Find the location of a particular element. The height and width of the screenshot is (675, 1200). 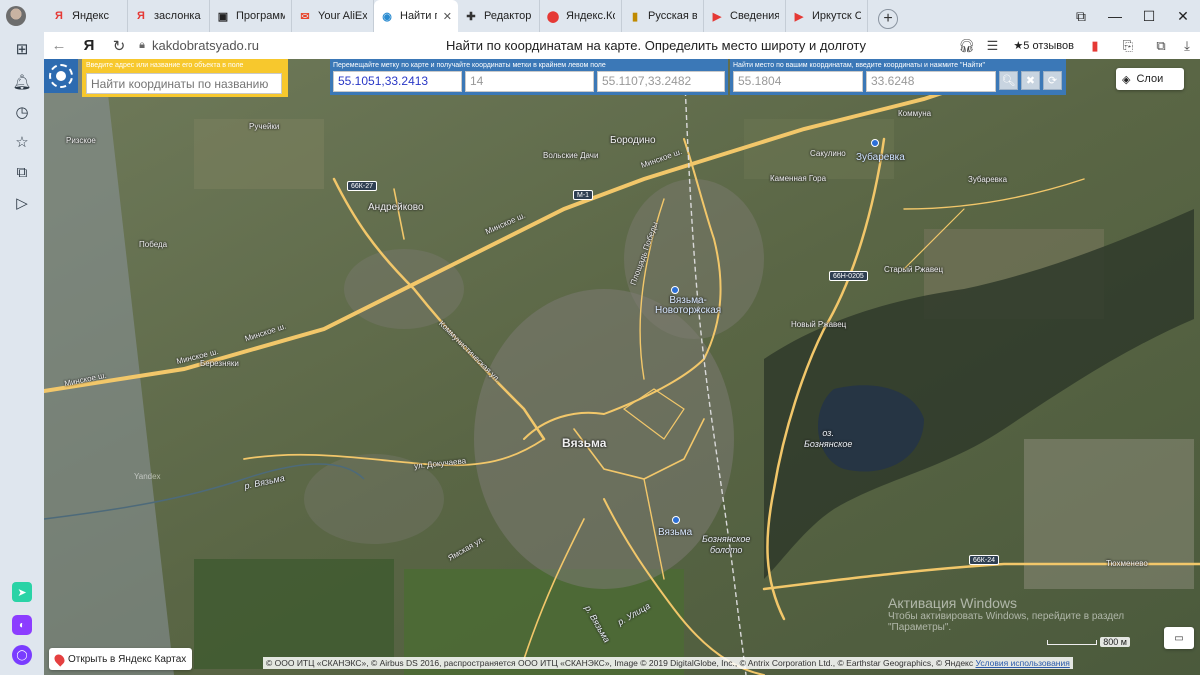

layers-button: ◈ Слои is located at coordinates (1150, 79).